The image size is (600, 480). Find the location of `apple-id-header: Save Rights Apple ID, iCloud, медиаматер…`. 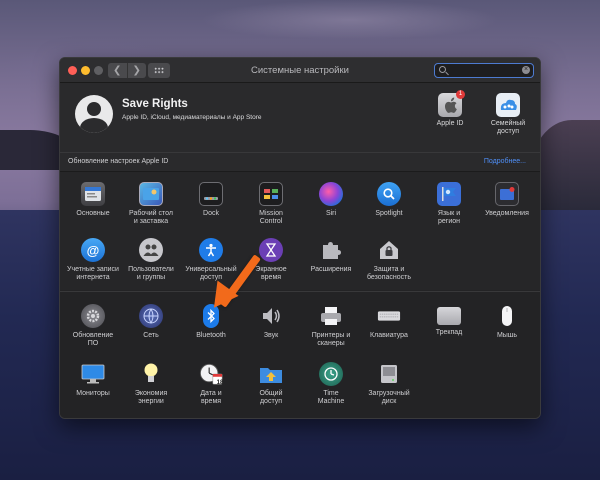

apple-id-header: Save Rights Apple ID, iCloud, медиаматер… is located at coordinates (300, 121).